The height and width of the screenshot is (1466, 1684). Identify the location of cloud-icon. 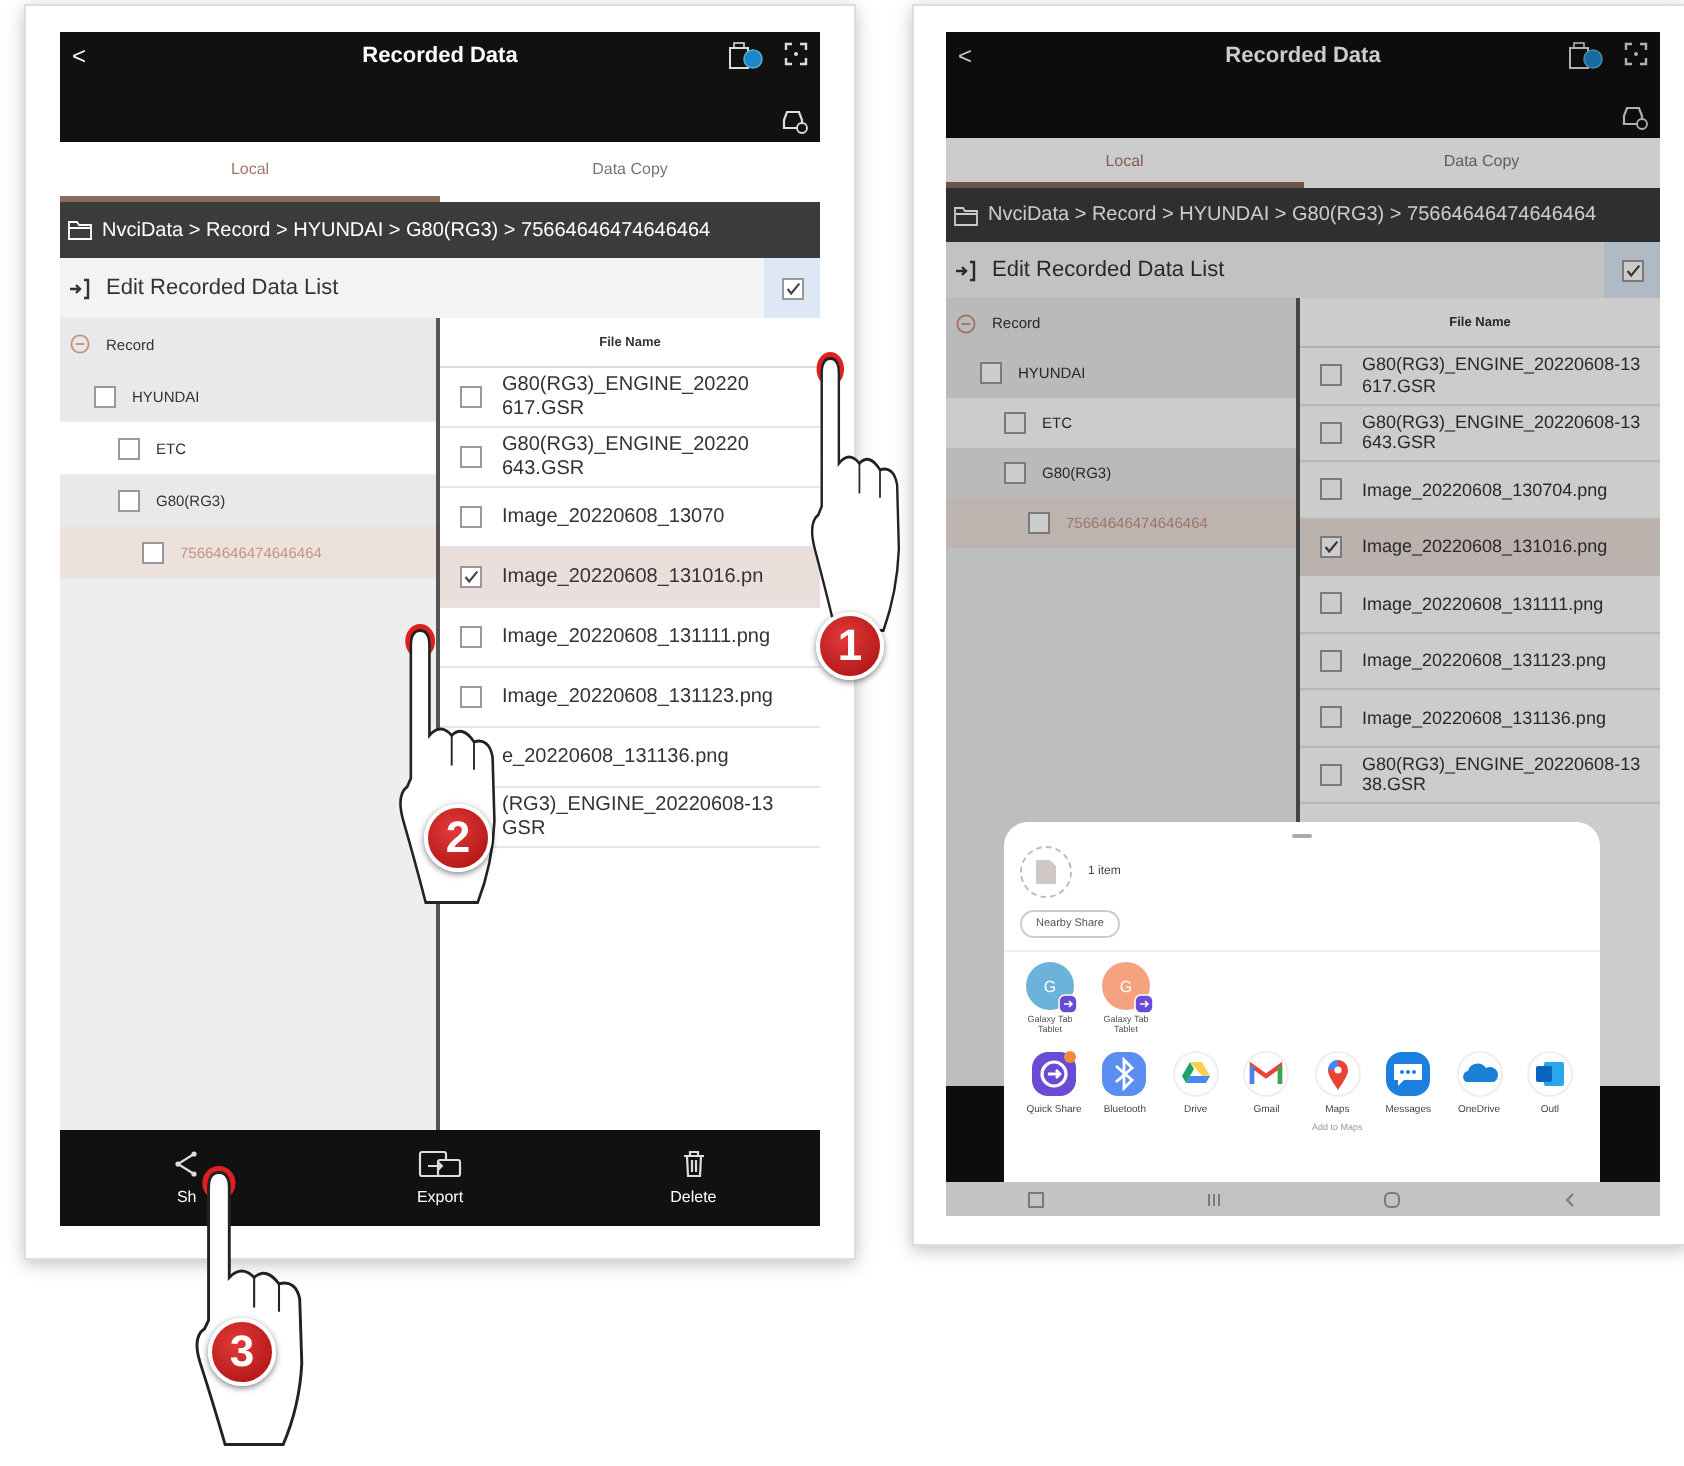
(1479, 1074).